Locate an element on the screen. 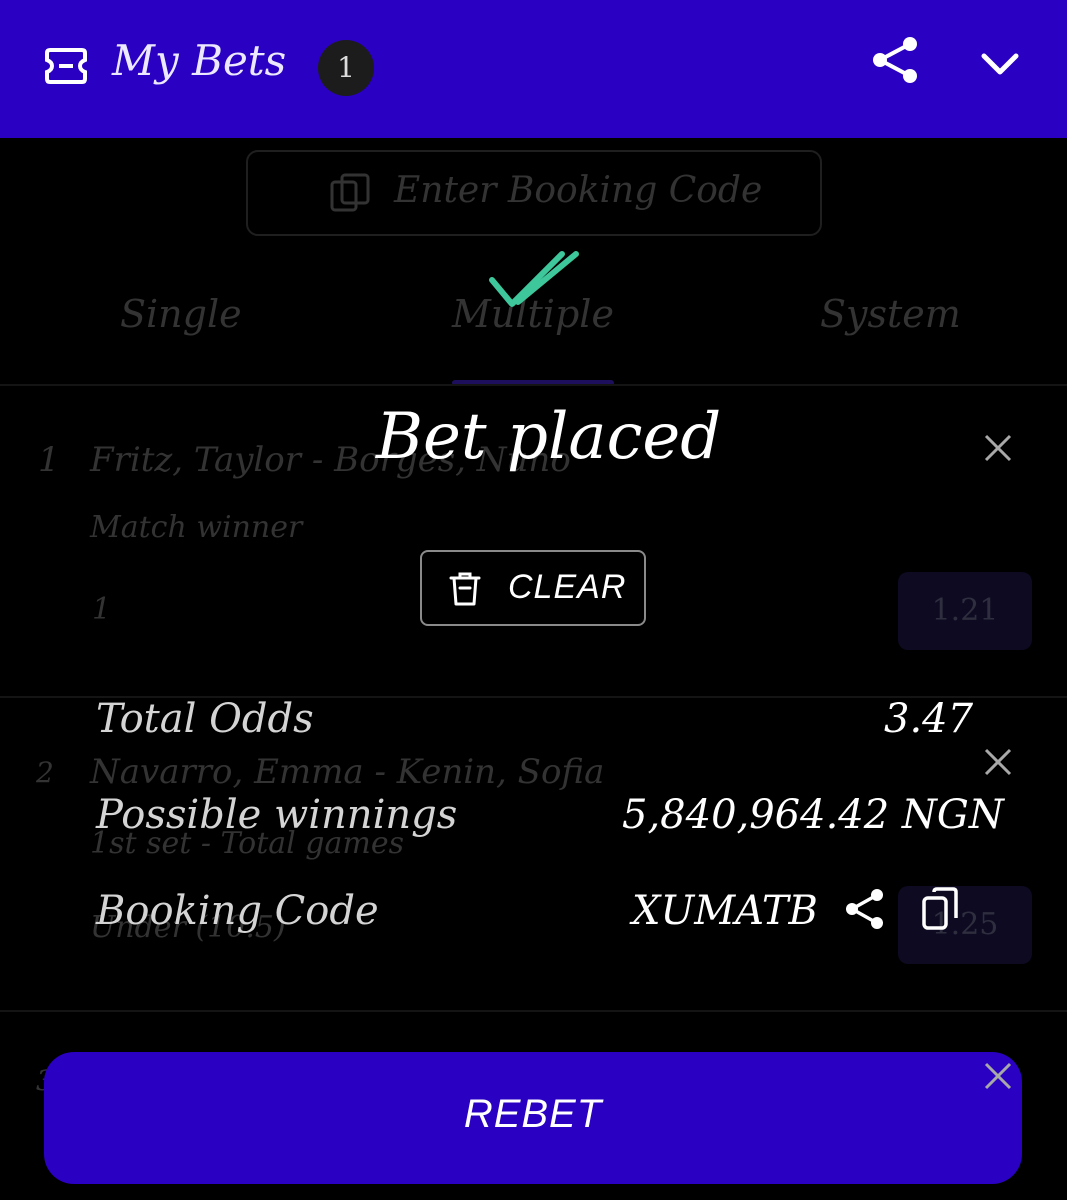 The image size is (1067, 1200). clear-label: CLEAR is located at coordinates (567, 587).